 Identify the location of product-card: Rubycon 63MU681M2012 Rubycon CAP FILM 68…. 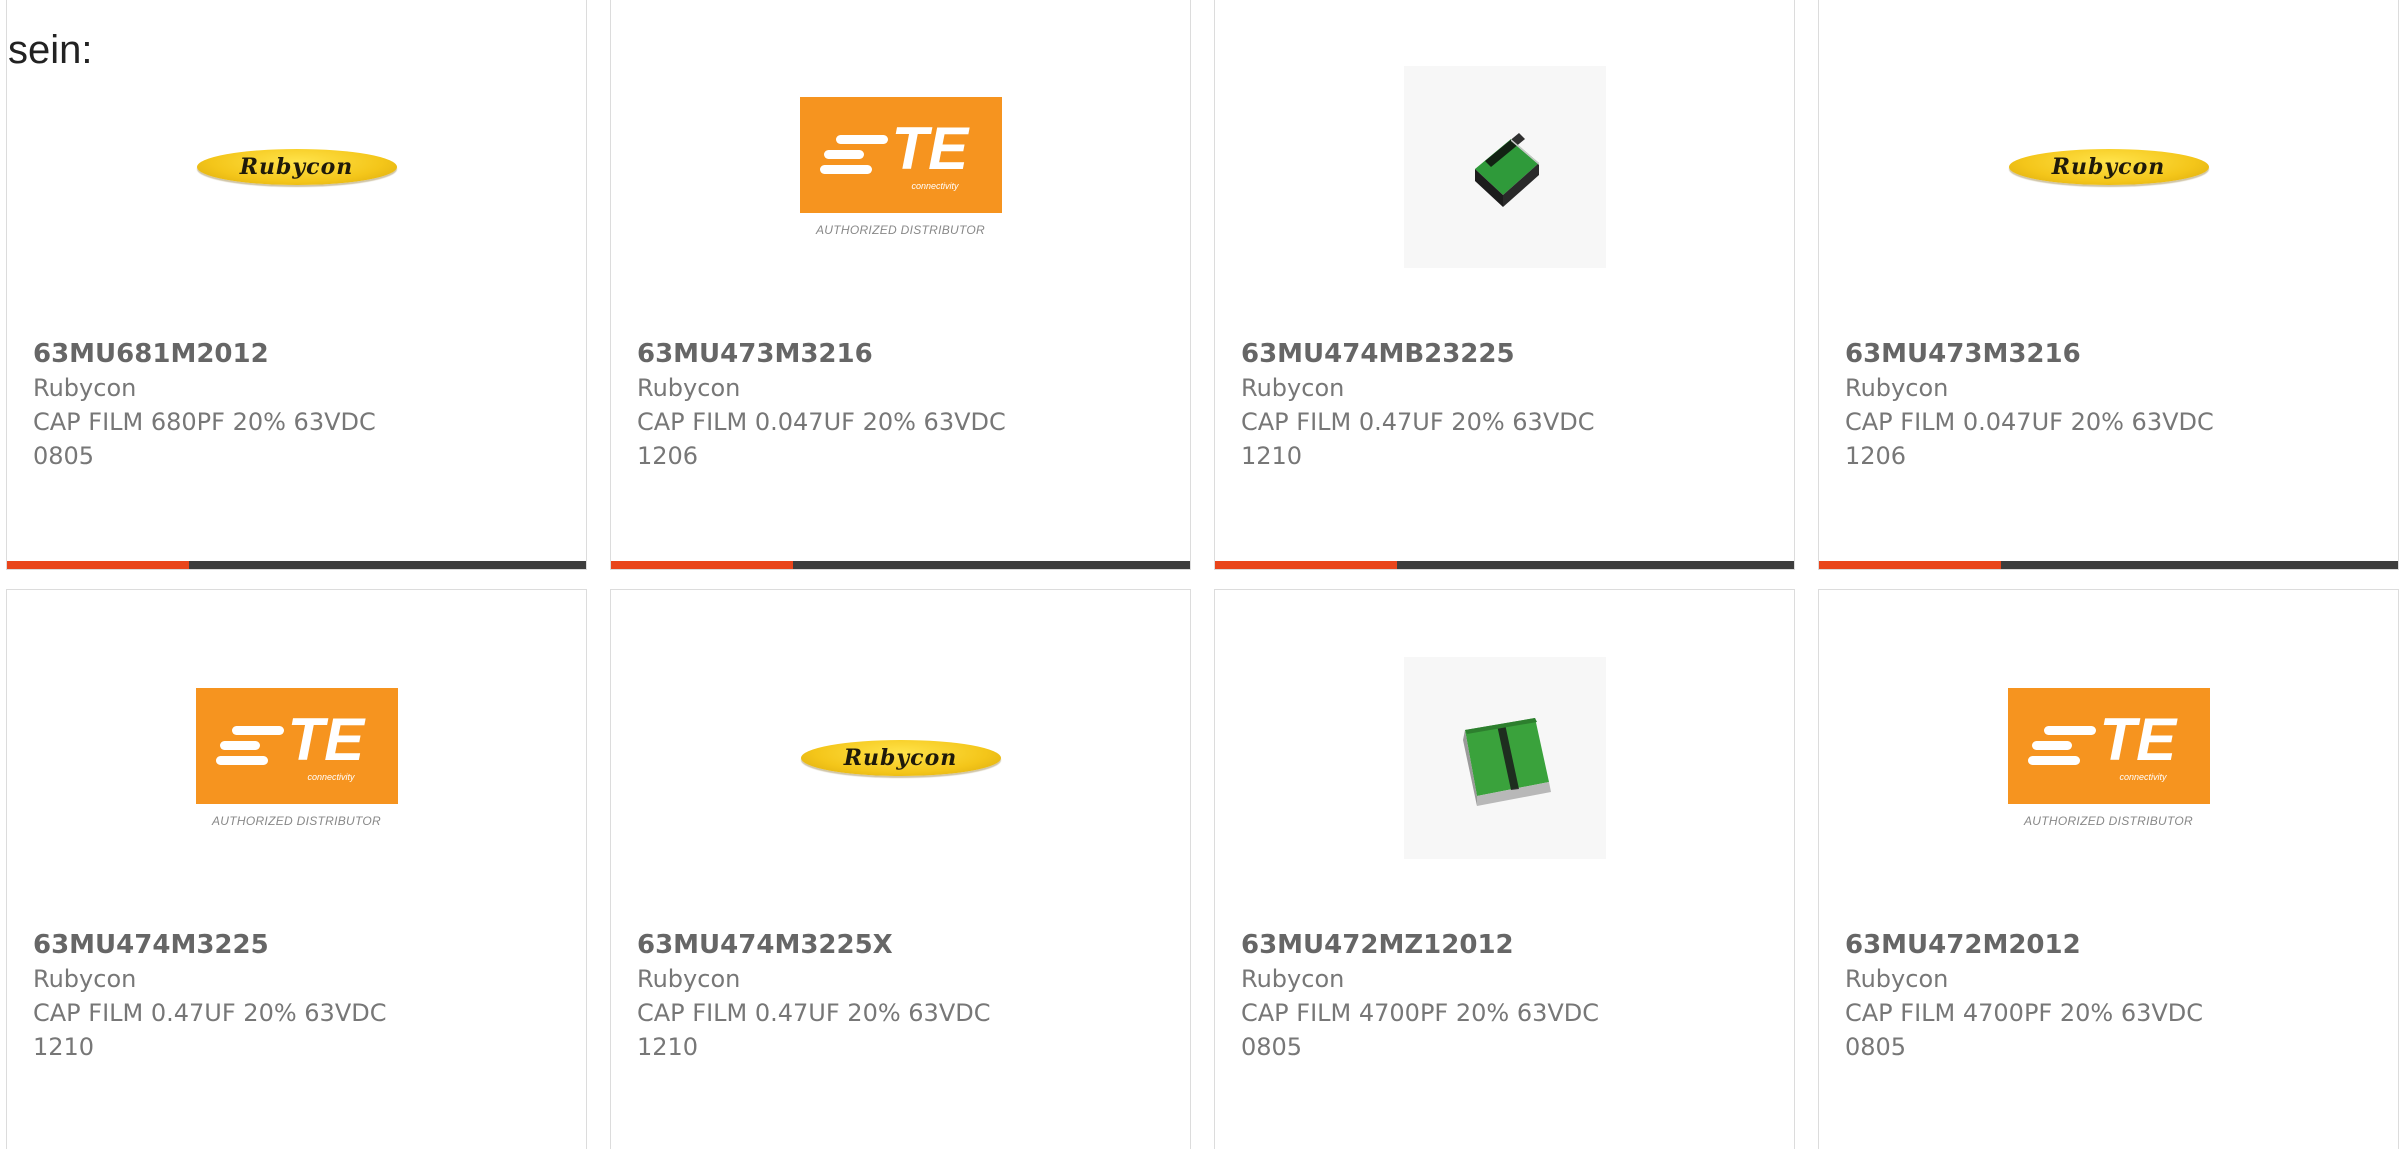
(296, 285).